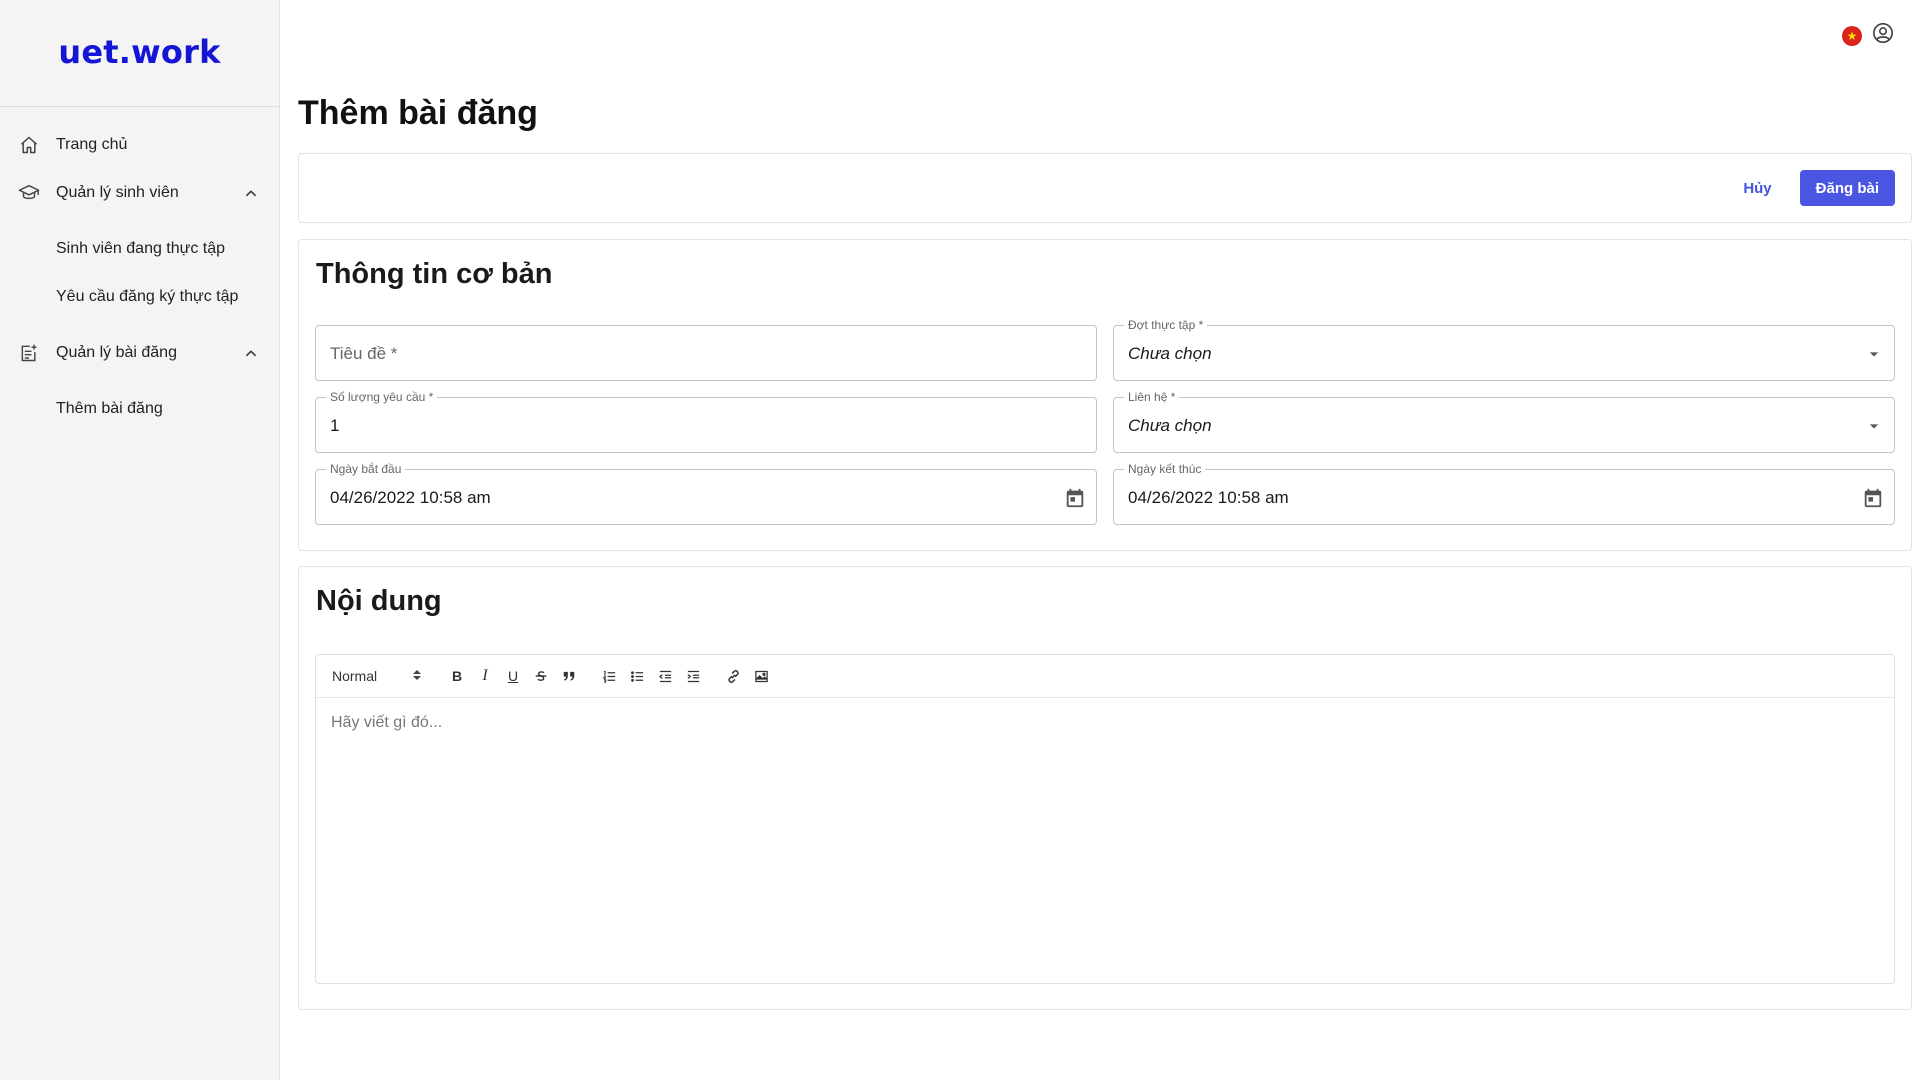 This screenshot has width=1920, height=1080. I want to click on internship-period-select: Đợt thực tập * Chưa chọn, so click(1504, 349).